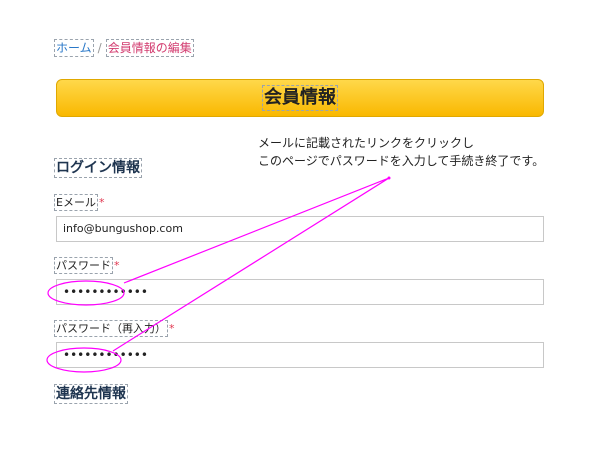  Describe the element at coordinates (389, 178) in the screenshot. I see `pointer-origin-dot` at that location.